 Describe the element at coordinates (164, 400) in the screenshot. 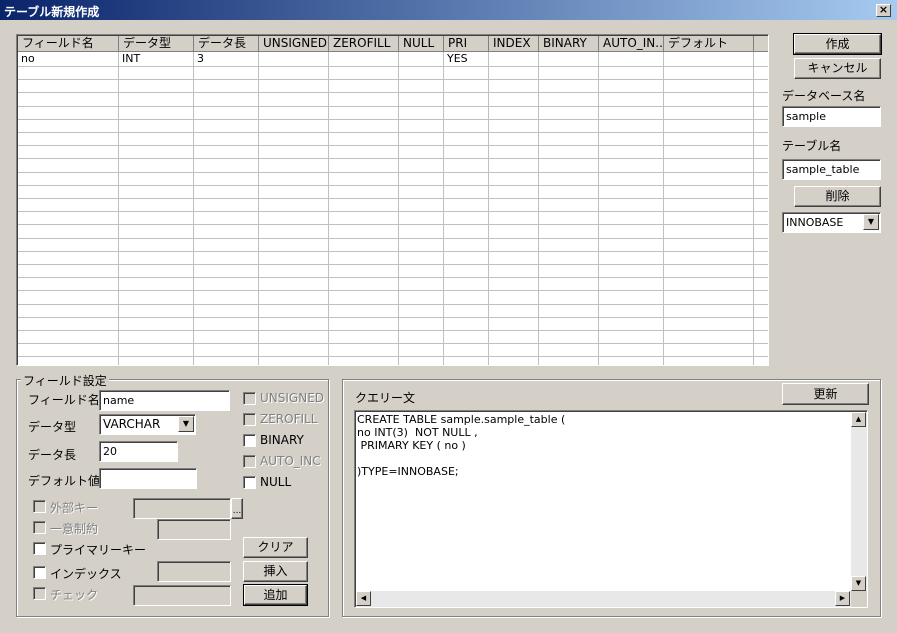

I see `field-name-input: name` at that location.